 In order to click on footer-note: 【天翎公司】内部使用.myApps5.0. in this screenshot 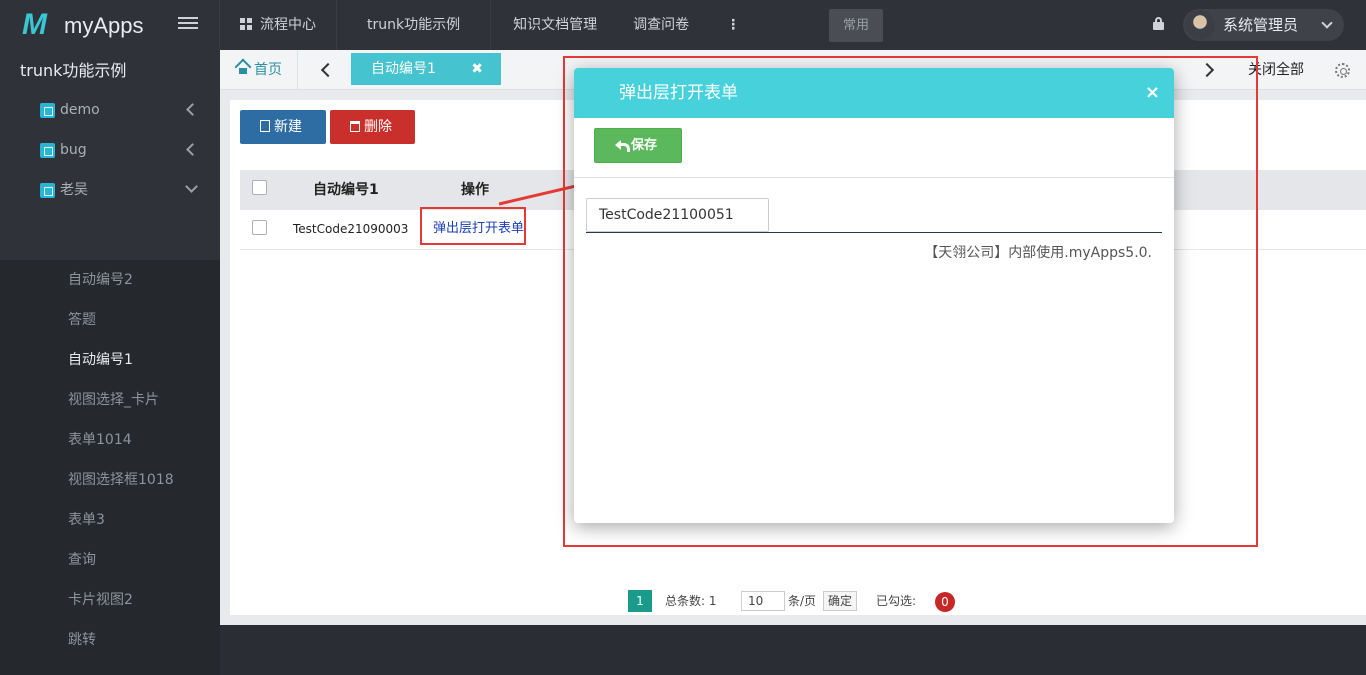, I will do `click(1038, 253)`.